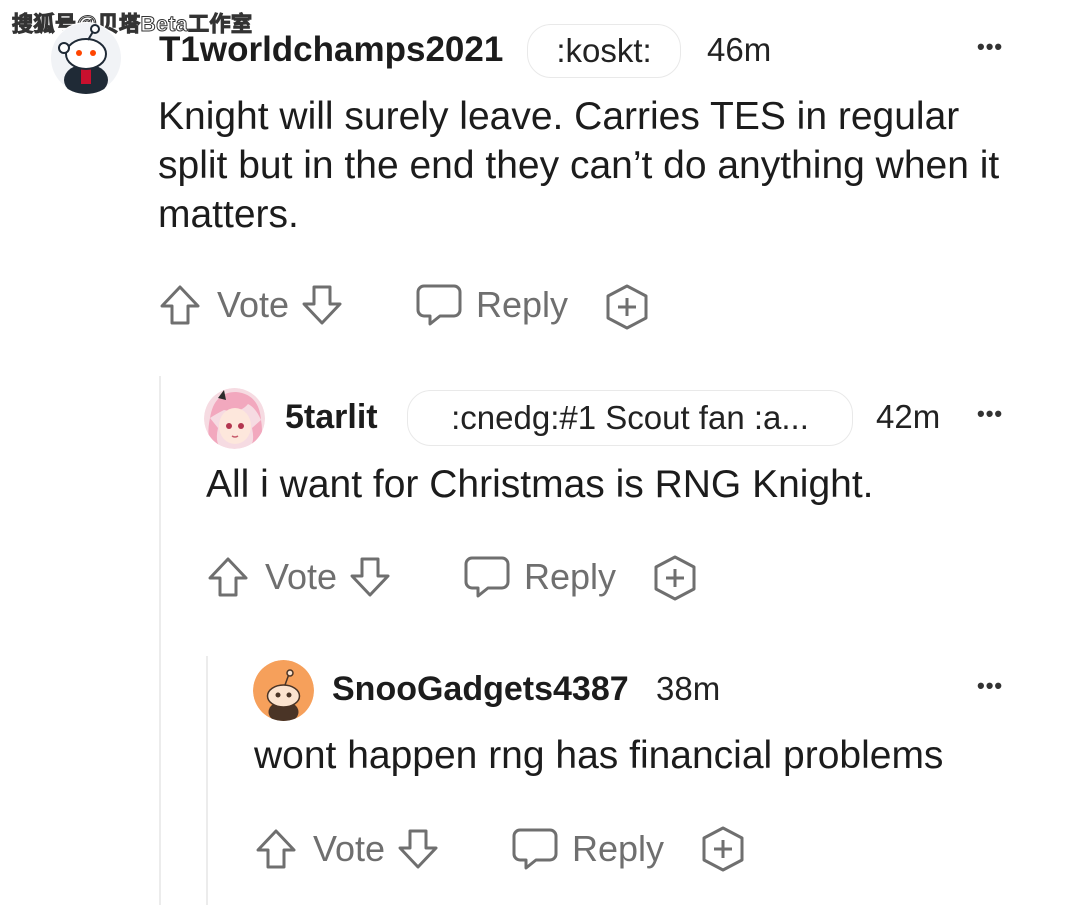  Describe the element at coordinates (688, 688) in the screenshot. I see `comment-timestamp: 38m` at that location.